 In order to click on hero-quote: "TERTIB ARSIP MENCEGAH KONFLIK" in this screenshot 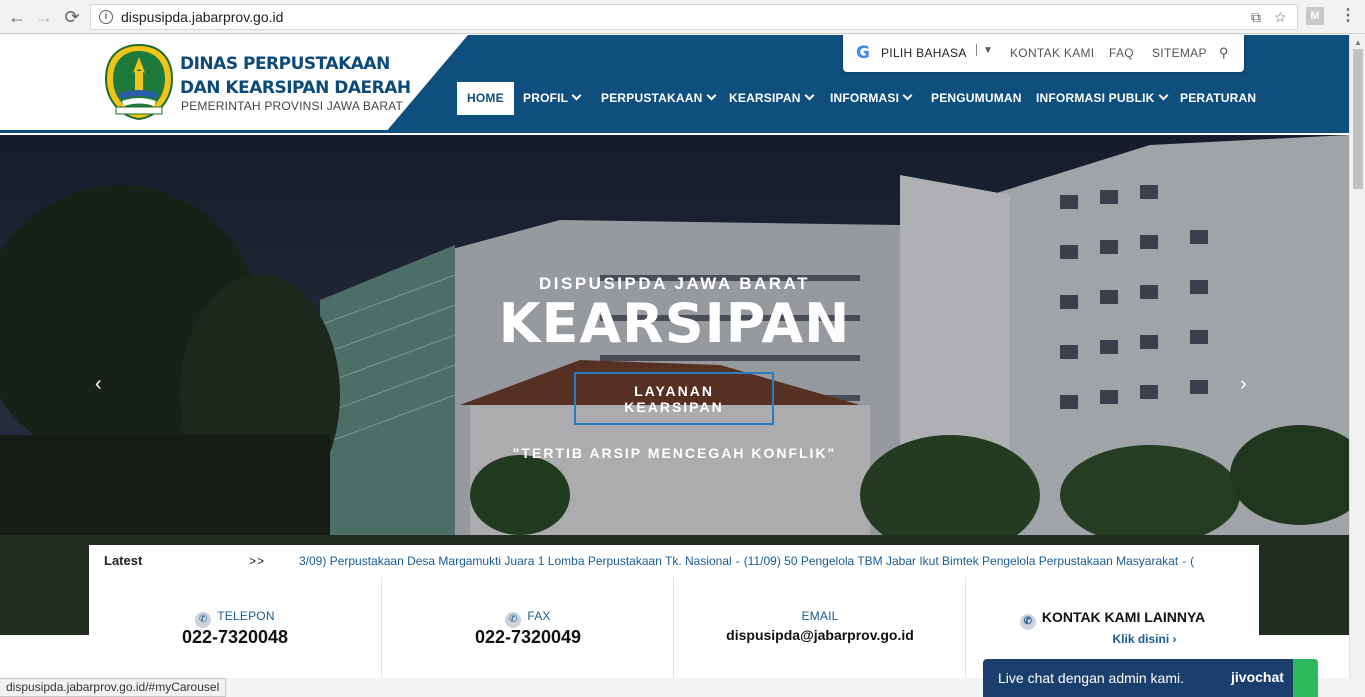, I will do `click(674, 453)`.